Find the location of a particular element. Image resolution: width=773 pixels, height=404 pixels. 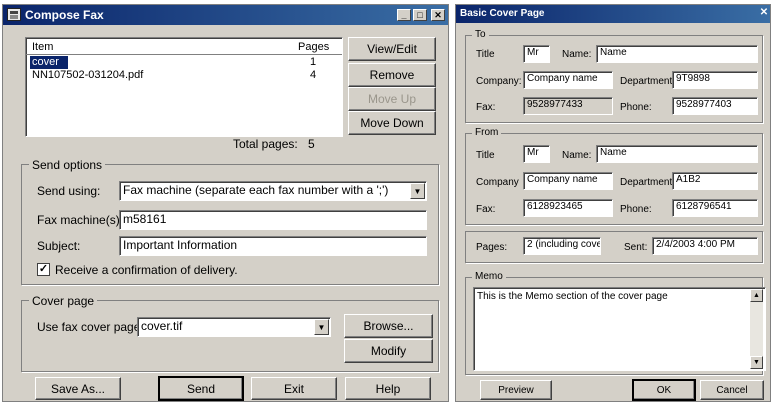

send-button: Send is located at coordinates (201, 388).